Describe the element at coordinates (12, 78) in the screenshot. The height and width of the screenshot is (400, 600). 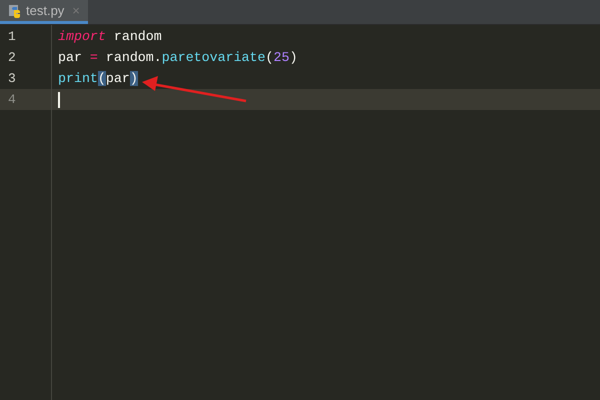
I see `line-number: 3` at that location.